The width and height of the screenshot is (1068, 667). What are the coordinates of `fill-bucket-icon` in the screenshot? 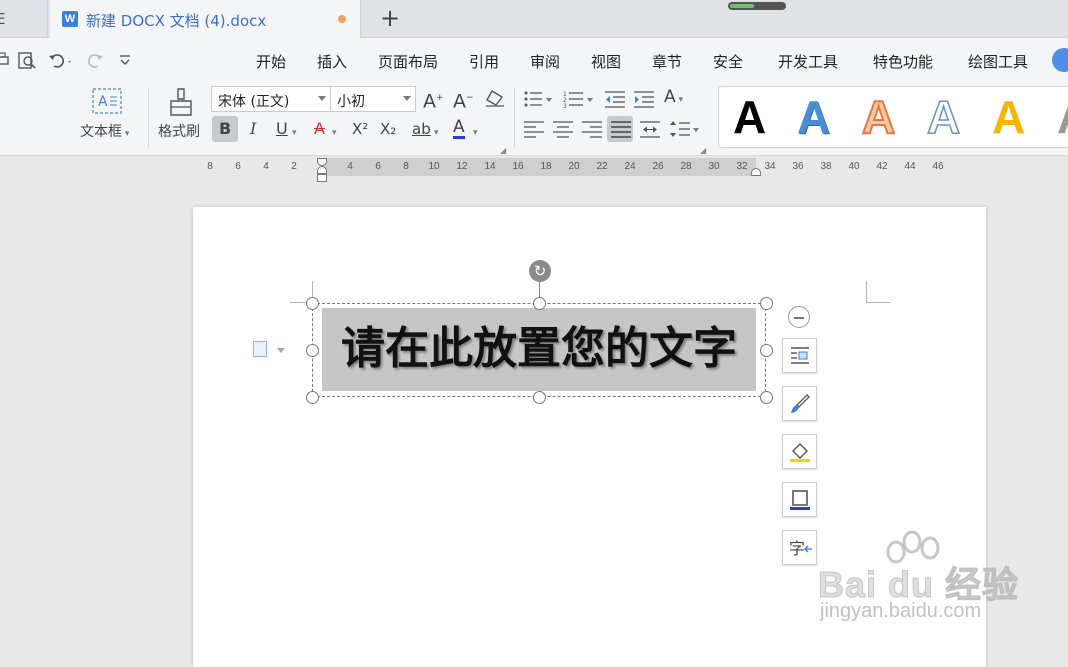 It's located at (800, 452).